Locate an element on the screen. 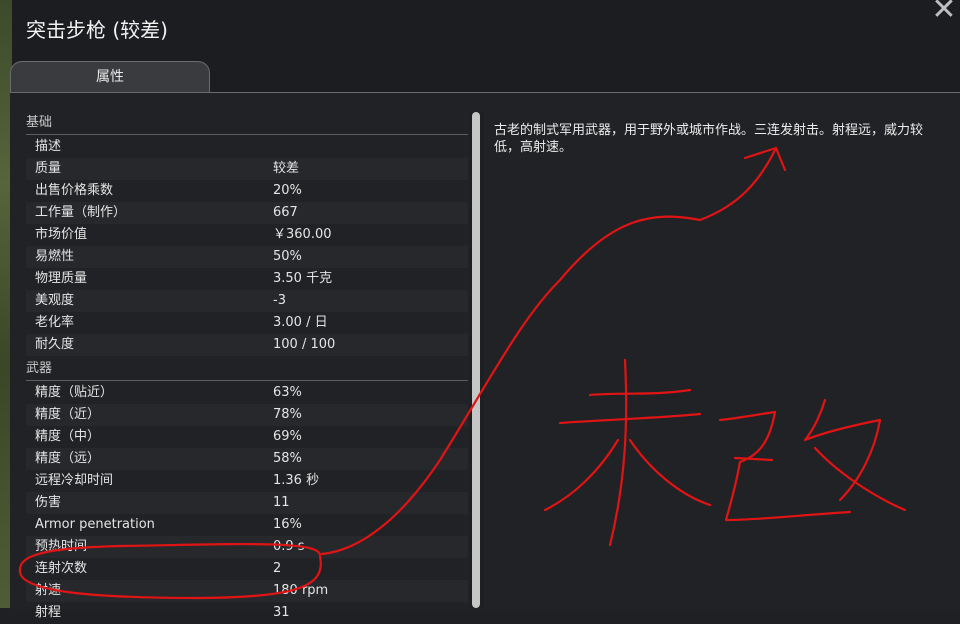 The height and width of the screenshot is (624, 960). stat-value: 16% is located at coordinates (287, 524).